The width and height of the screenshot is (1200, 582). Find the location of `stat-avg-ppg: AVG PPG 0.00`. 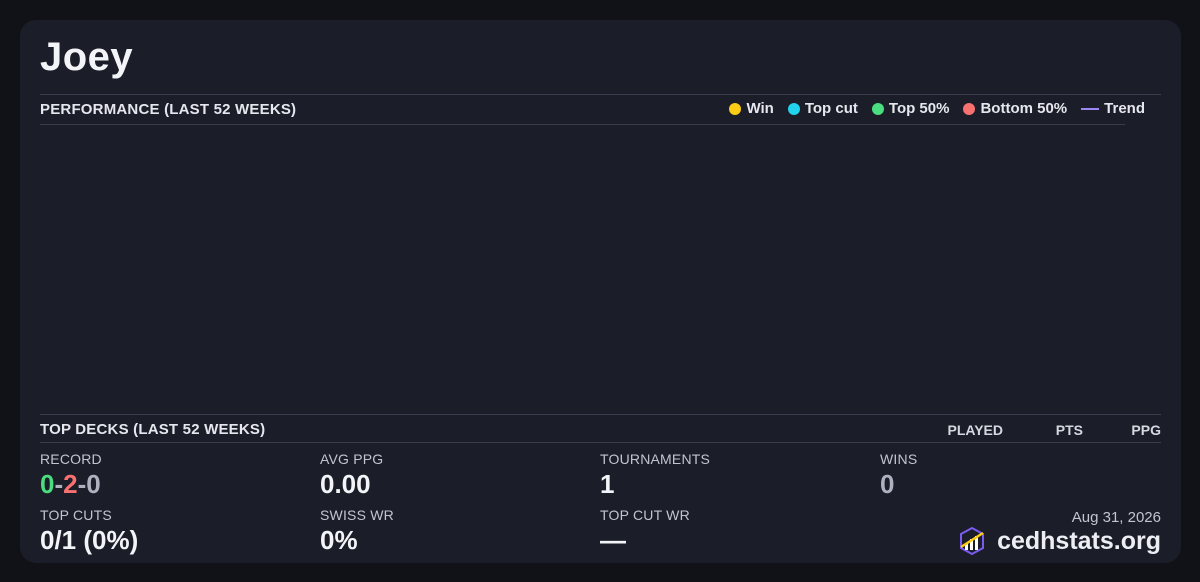

stat-avg-ppg: AVG PPG 0.00 is located at coordinates (351, 475).